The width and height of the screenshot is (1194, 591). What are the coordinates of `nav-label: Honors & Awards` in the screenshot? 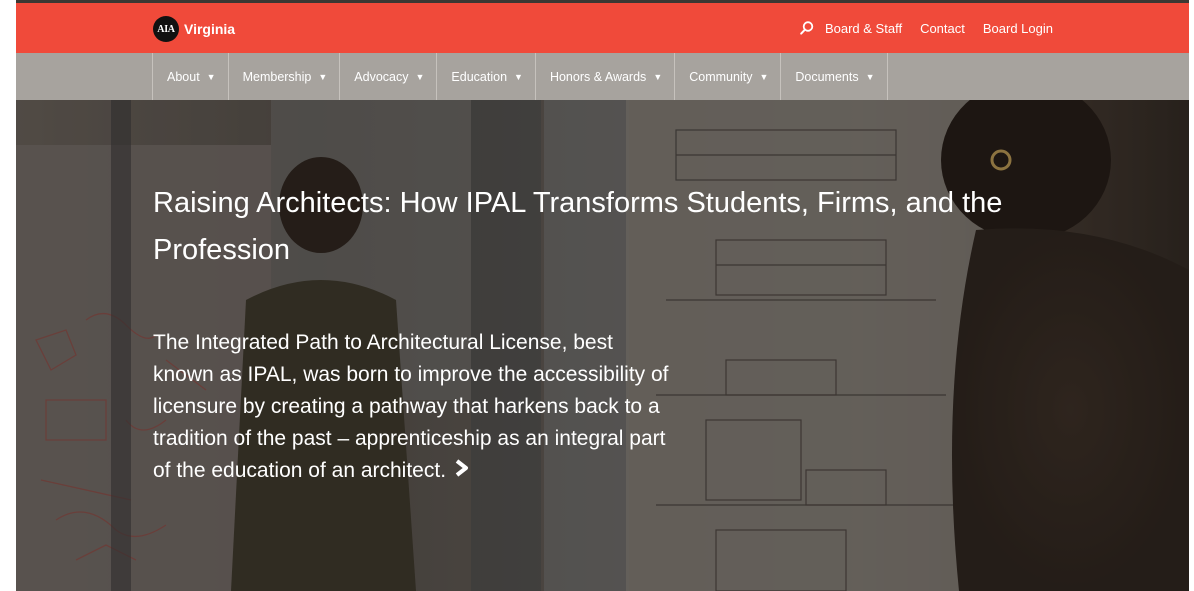 It's located at (598, 76).